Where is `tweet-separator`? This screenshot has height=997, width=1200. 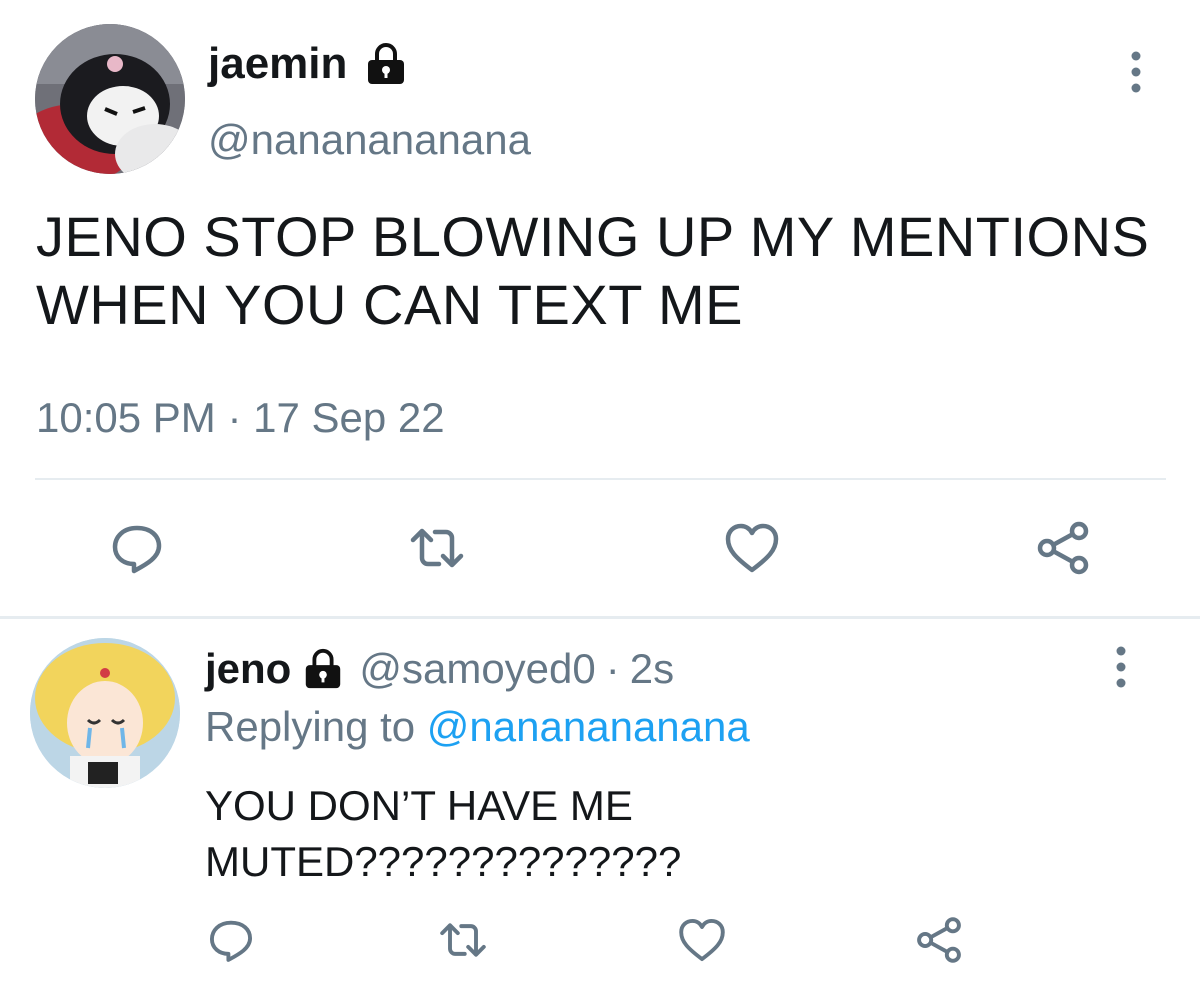 tweet-separator is located at coordinates (600, 617).